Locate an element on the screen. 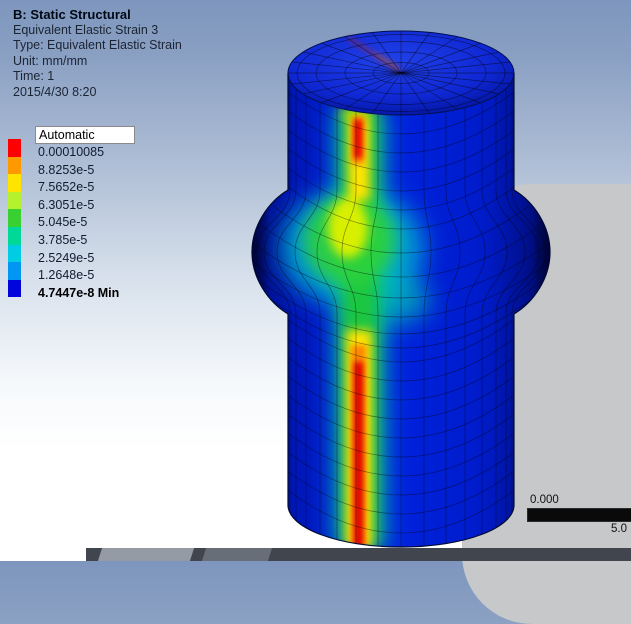  ruler-bar is located at coordinates (579, 515).